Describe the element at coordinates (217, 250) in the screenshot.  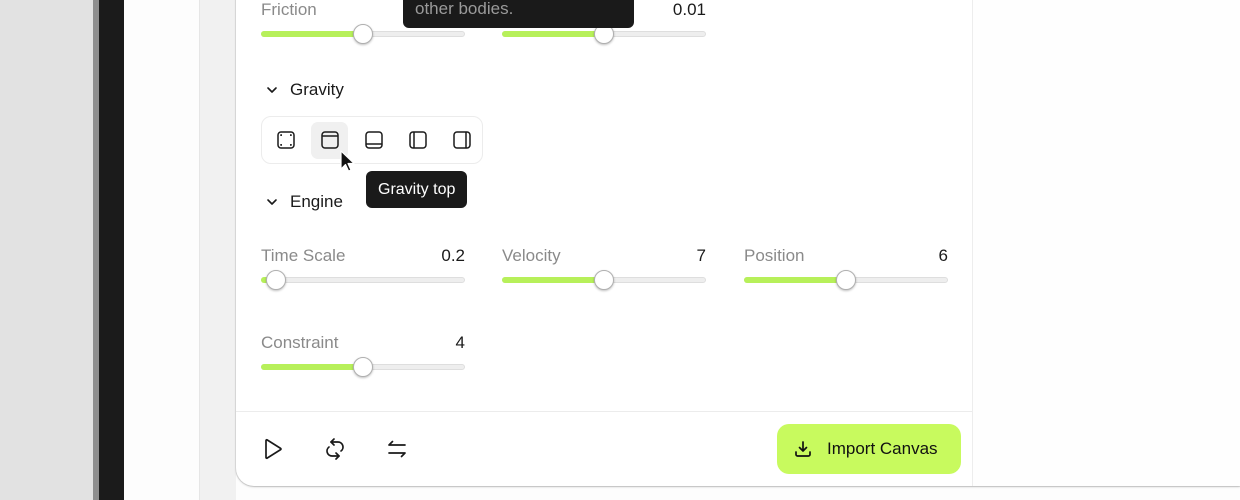
I see `side-column` at that location.